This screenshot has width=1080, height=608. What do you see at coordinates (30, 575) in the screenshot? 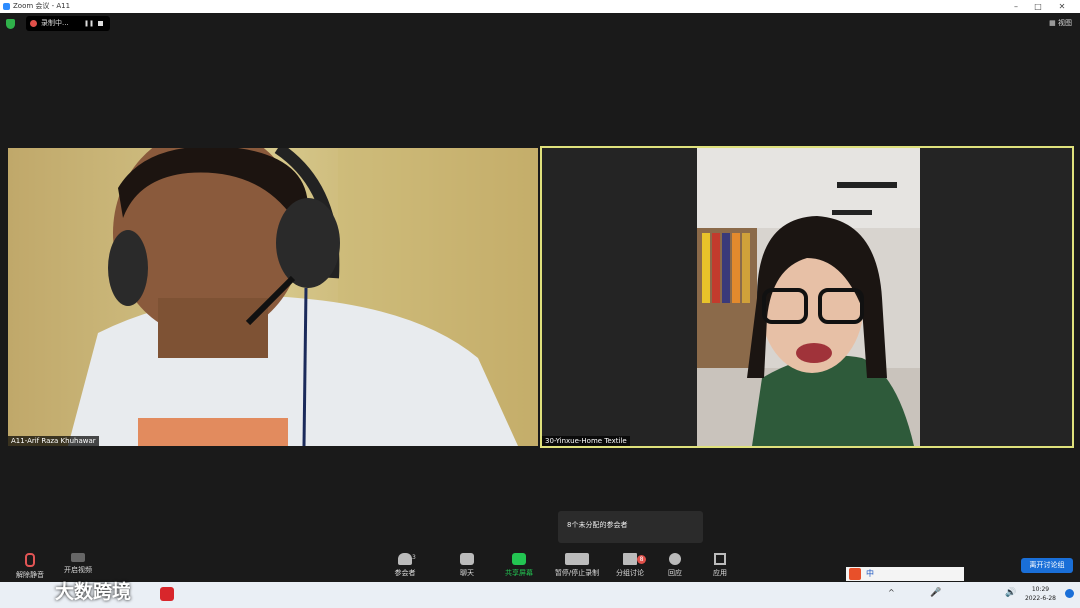
I see `mute-label: 解除静音` at bounding box center [30, 575].